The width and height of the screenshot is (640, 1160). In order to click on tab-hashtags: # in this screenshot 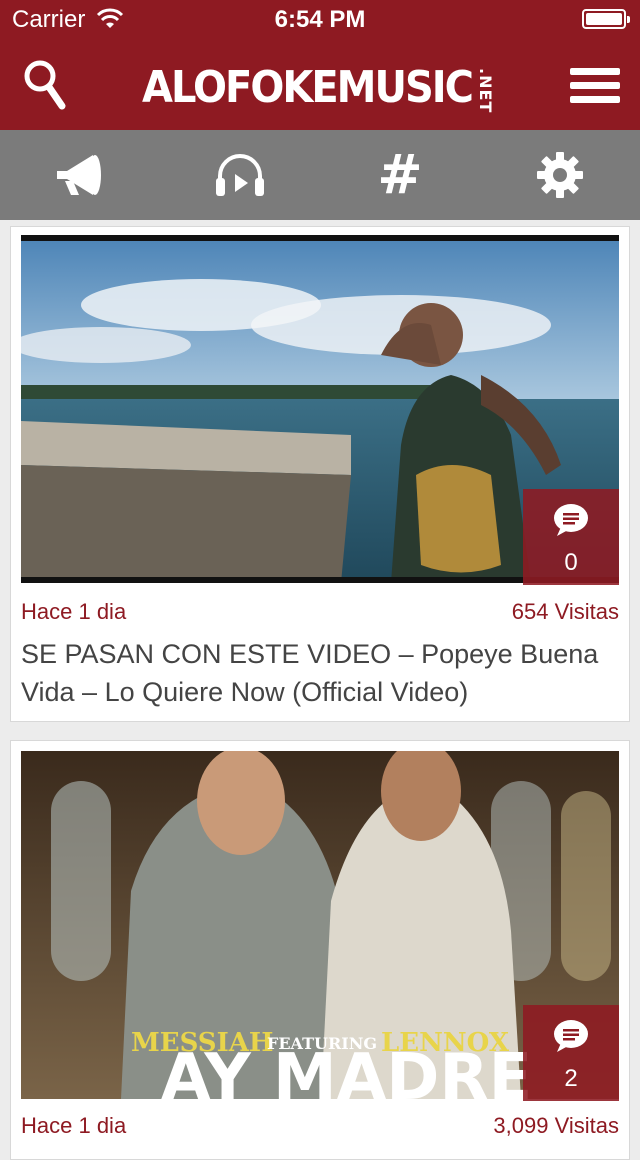, I will do `click(400, 175)`.